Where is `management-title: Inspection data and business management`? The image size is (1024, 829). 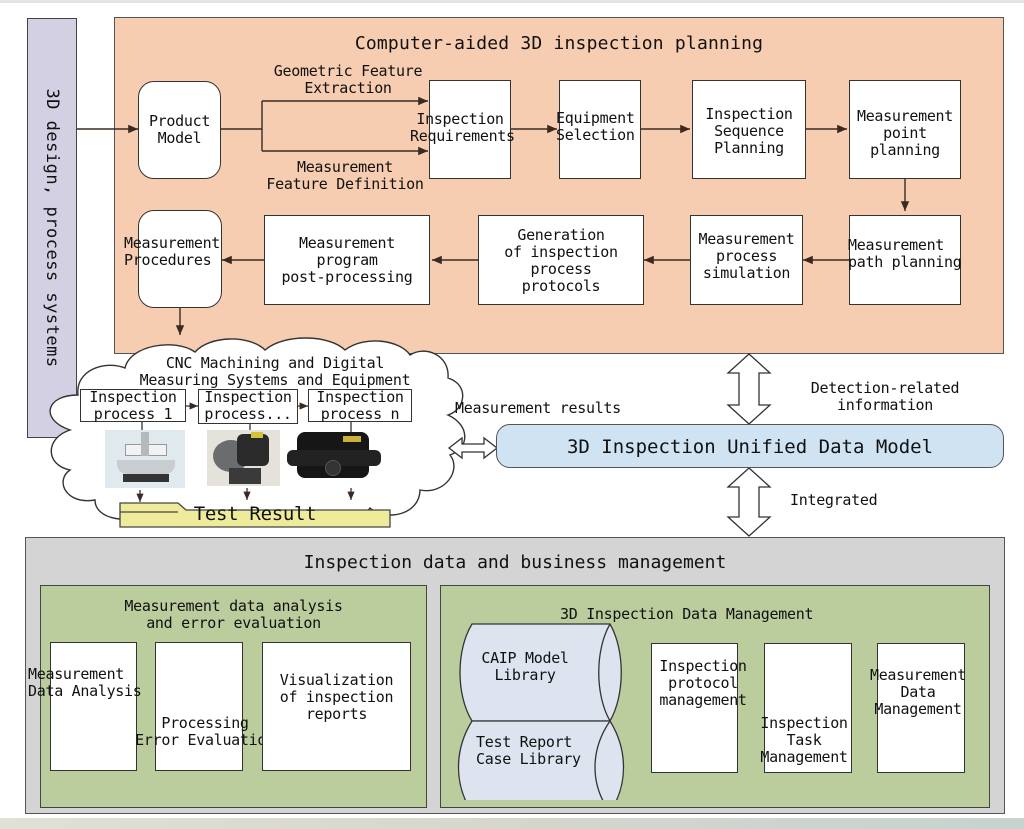
management-title: Inspection data and business management is located at coordinates (515, 562).